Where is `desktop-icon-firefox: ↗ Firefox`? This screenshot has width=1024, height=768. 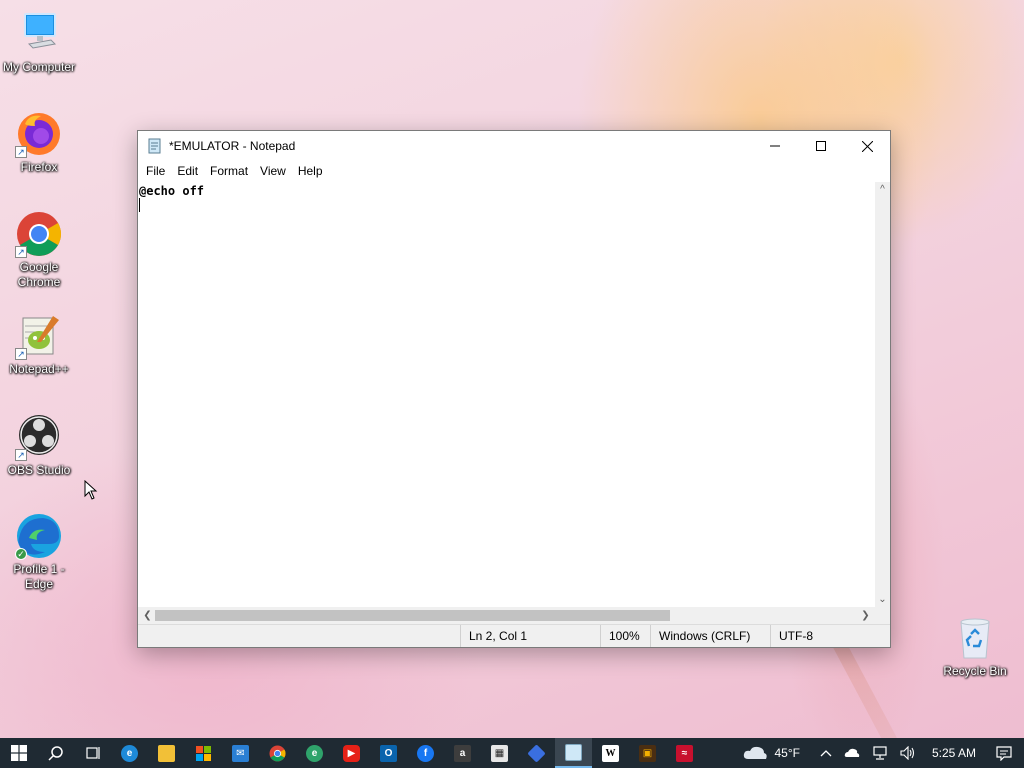 desktop-icon-firefox: ↗ Firefox is located at coordinates (39, 142).